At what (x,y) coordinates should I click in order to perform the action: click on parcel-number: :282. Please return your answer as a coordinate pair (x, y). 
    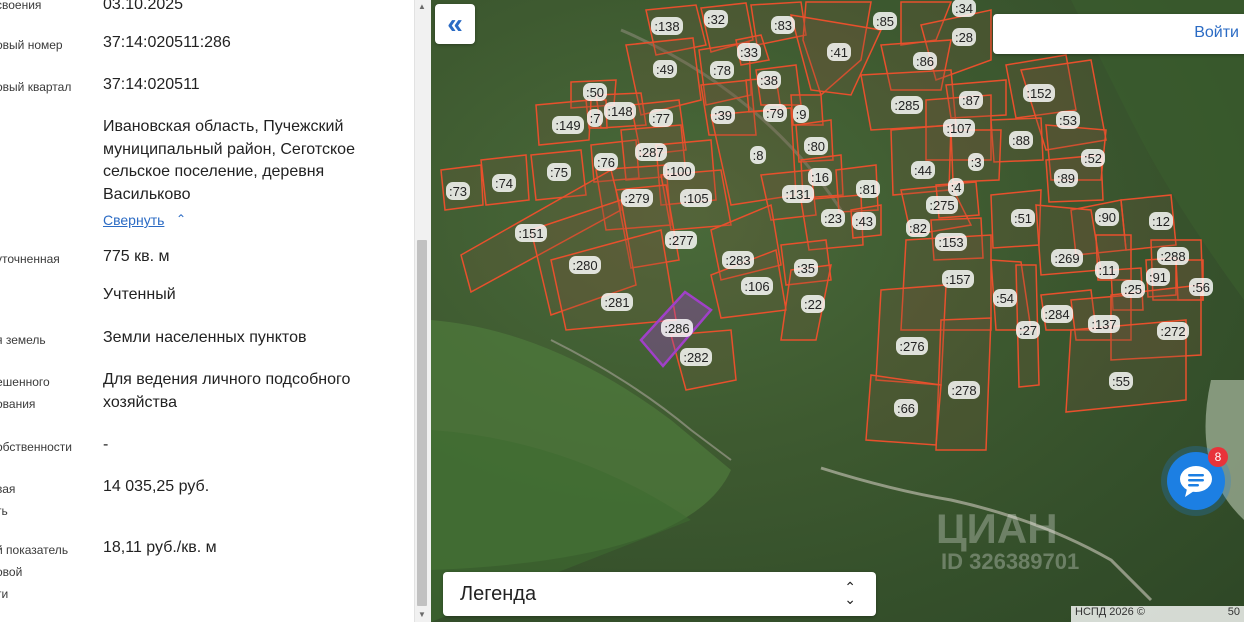
    Looking at the image, I should click on (695, 357).